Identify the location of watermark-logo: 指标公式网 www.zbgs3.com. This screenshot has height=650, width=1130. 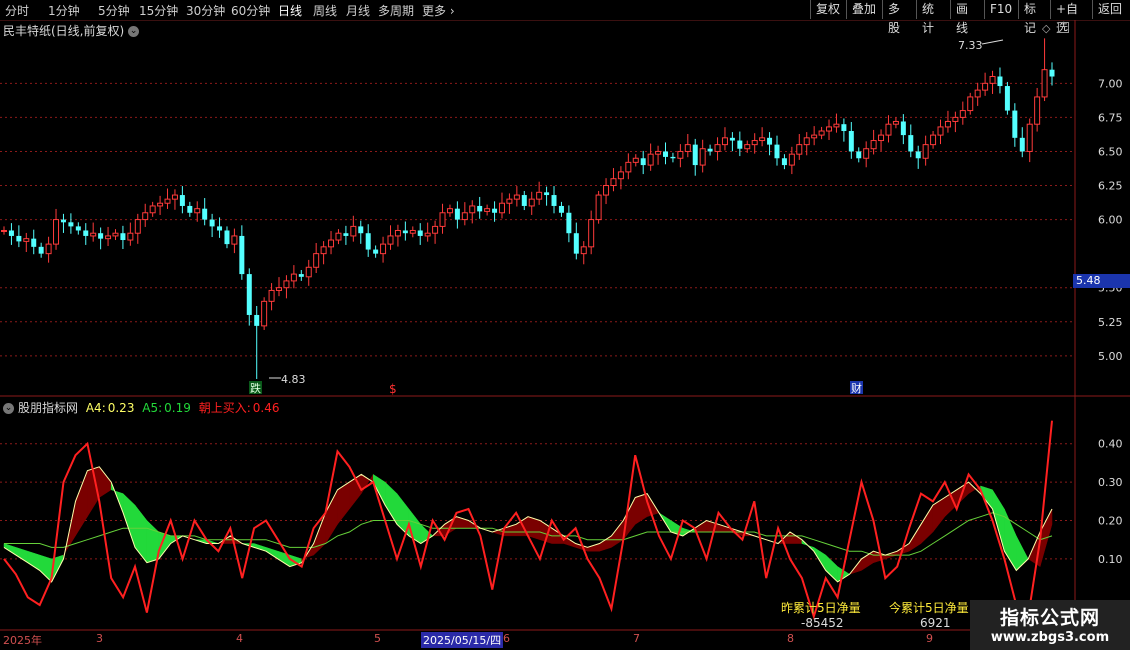
(1050, 625).